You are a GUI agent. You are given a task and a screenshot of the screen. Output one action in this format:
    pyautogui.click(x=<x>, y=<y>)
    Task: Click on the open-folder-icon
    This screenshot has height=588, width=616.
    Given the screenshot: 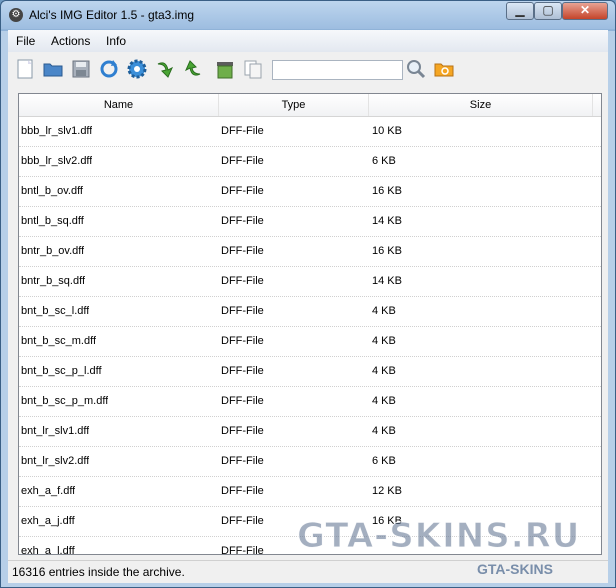 What is the action you would take?
    pyautogui.click(x=53, y=69)
    